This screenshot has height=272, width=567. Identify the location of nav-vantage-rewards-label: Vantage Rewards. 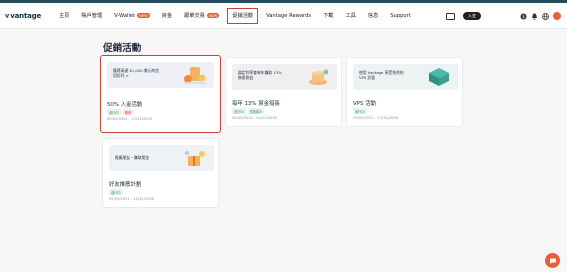
(289, 15).